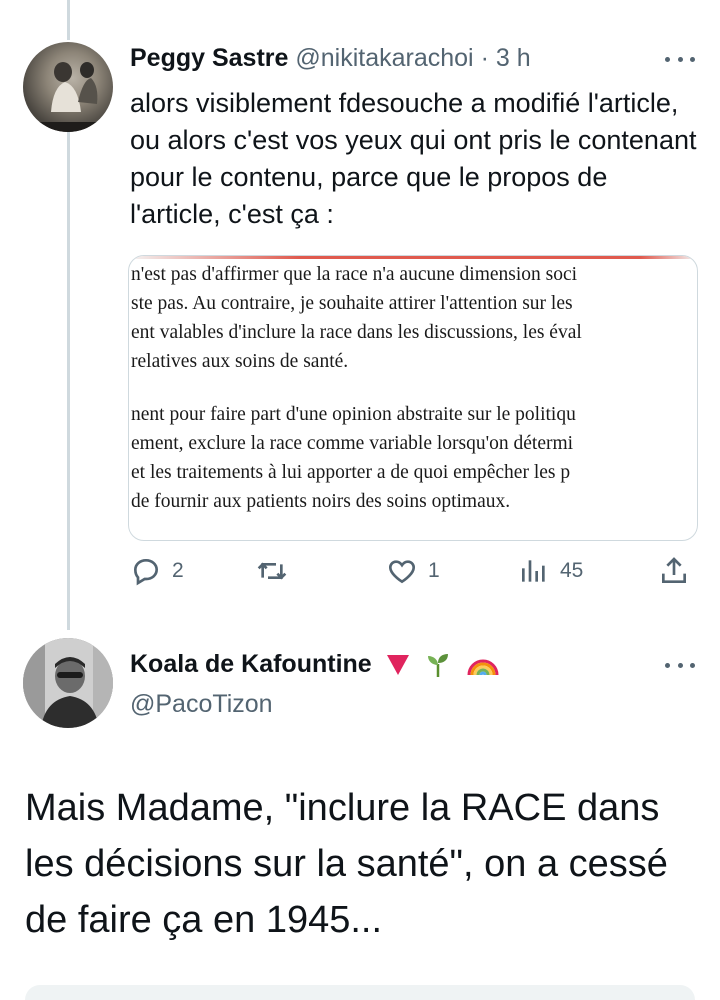 This screenshot has height=1000, width=720. I want to click on tweet-header: Koala de Kafountine, so click(314, 664).